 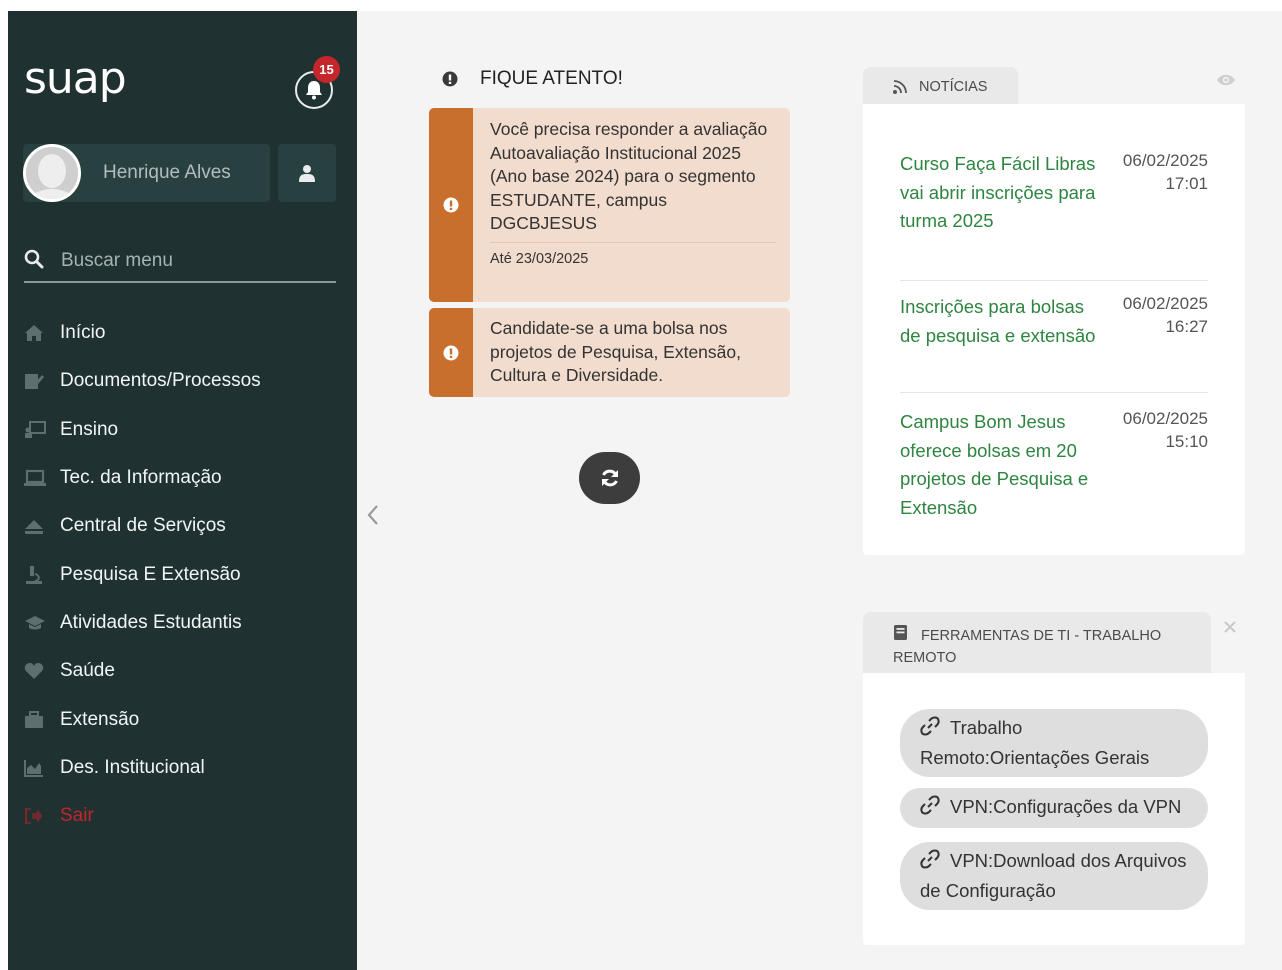 I want to click on menu-item-label: Documentos/Processos, so click(x=160, y=381).